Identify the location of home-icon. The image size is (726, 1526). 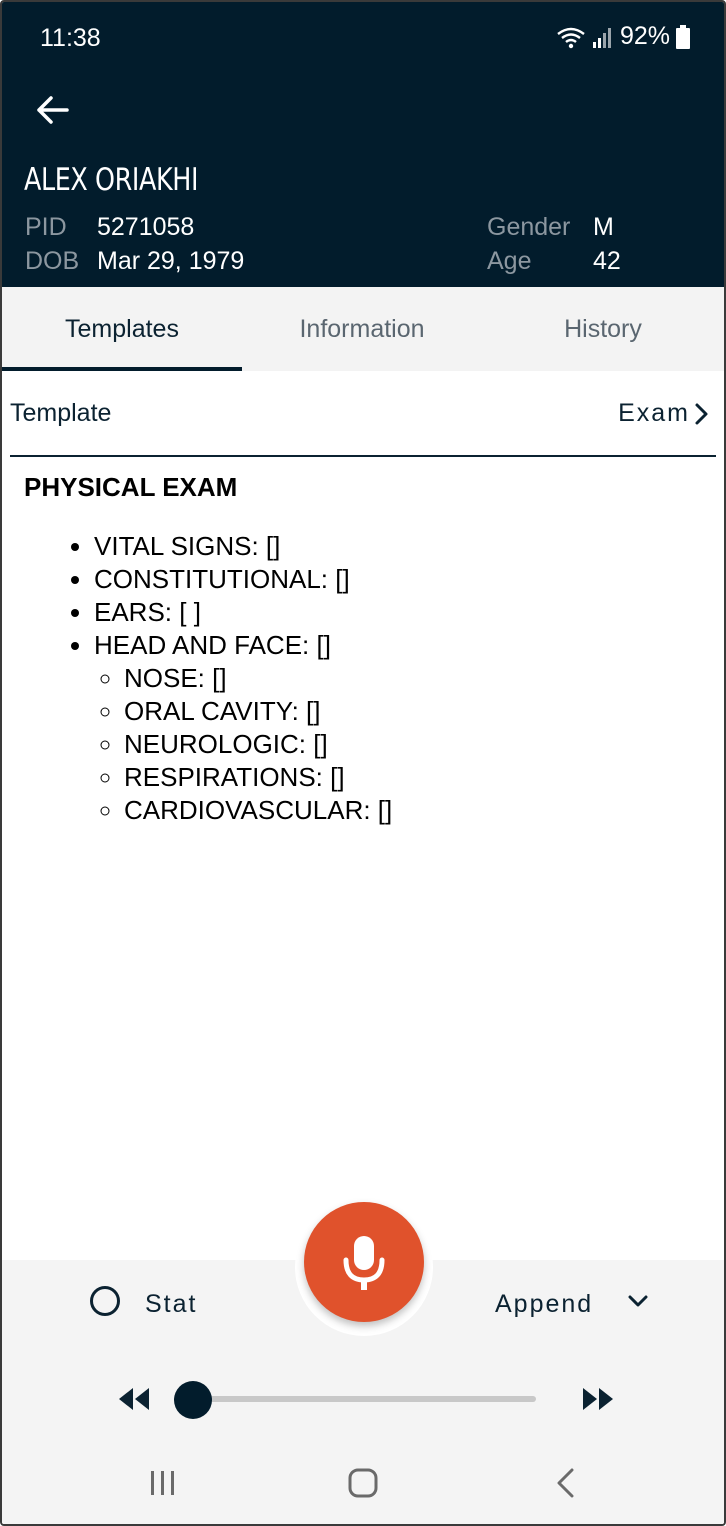
(363, 1483).